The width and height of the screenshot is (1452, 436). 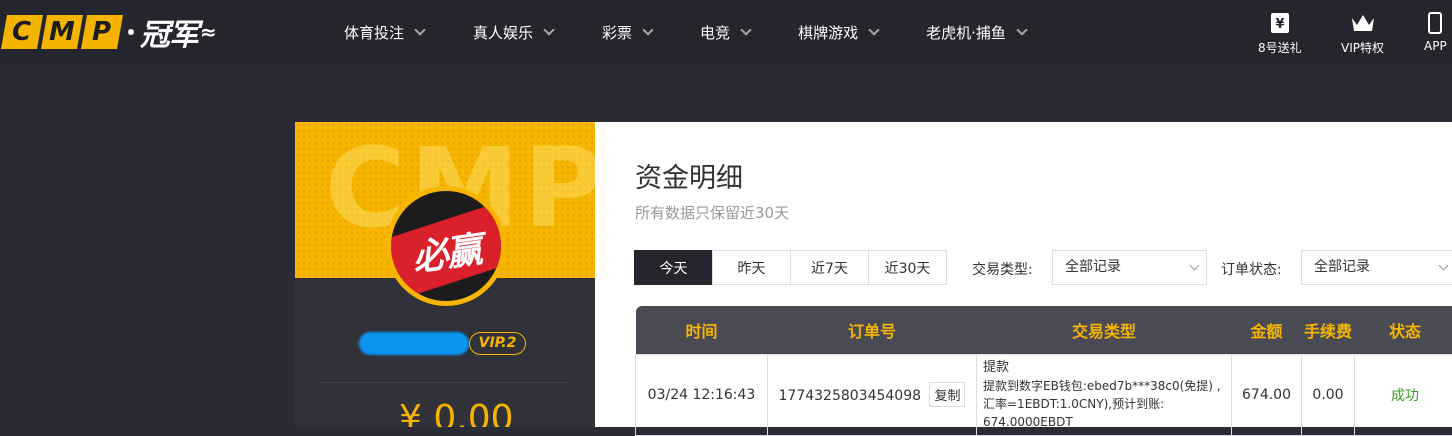 I want to click on date-range-tabs: 今天 昨天 近7天 近30天, so click(x=791, y=267).